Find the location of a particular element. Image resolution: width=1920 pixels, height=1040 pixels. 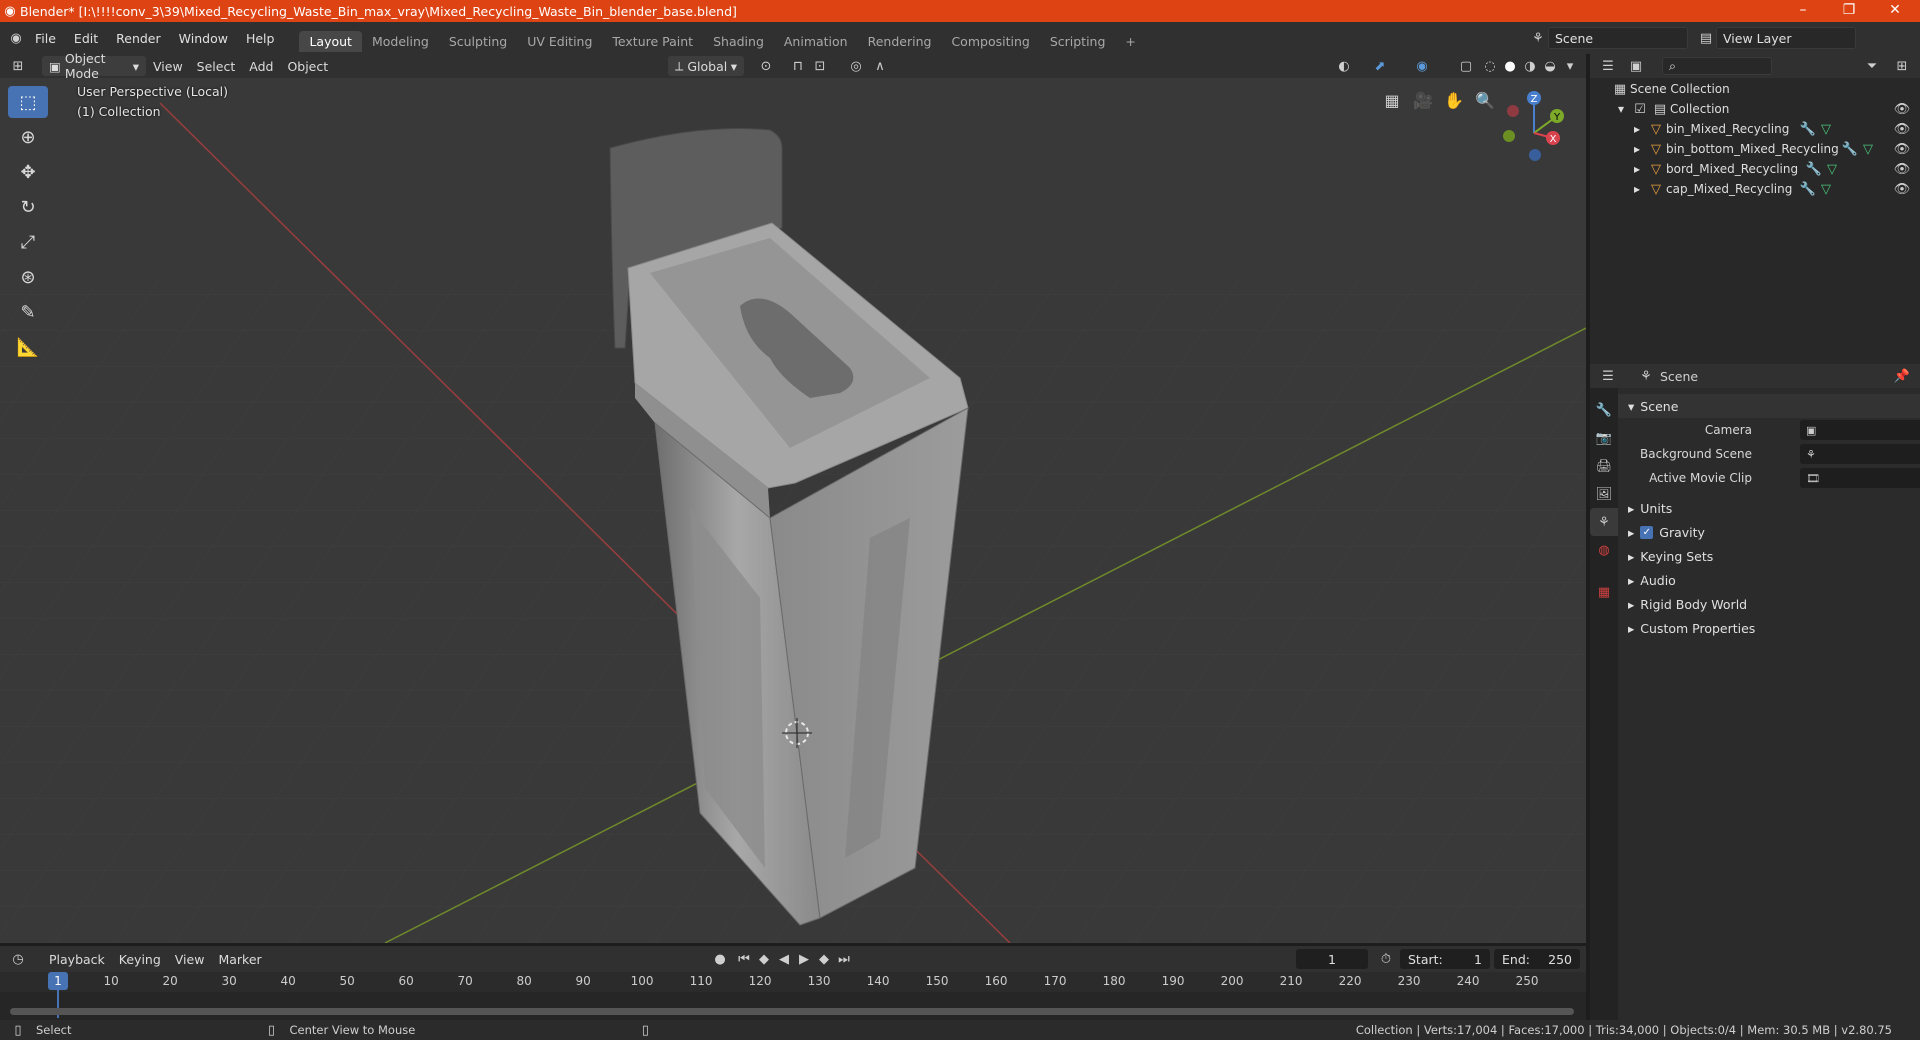

menu-add: Add is located at coordinates (261, 66).